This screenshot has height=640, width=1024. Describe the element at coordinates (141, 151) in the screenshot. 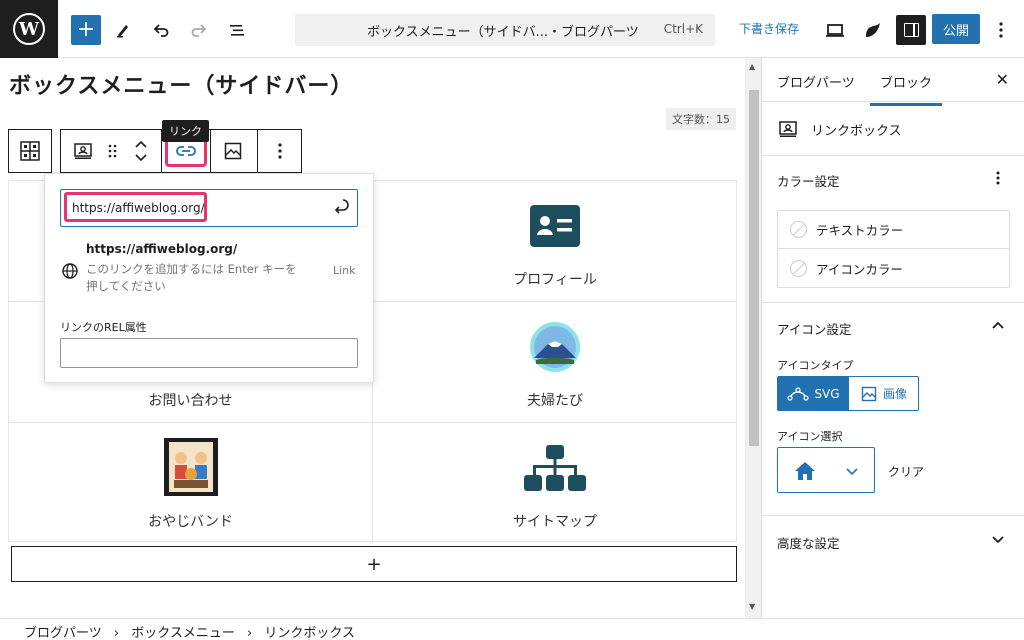

I see `move-up-down-buttons` at that location.